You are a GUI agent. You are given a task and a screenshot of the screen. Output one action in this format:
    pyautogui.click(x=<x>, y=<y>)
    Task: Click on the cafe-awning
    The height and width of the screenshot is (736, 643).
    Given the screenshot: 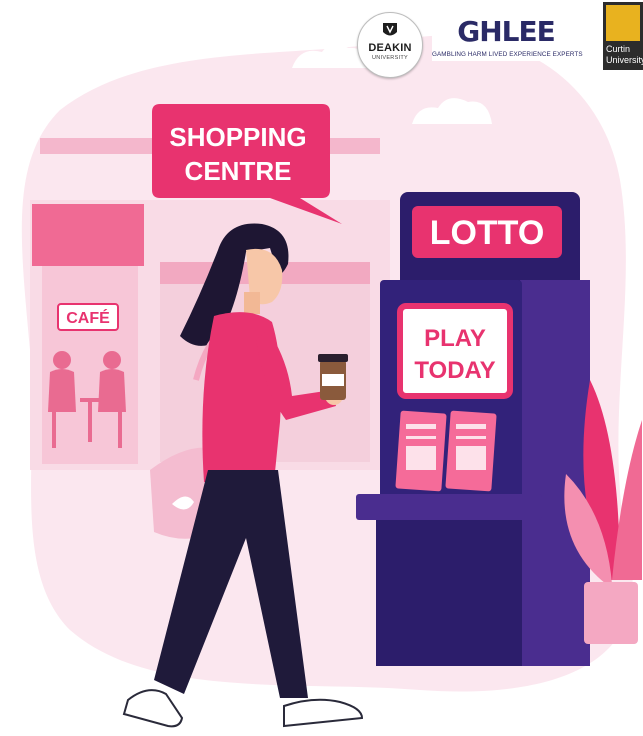 What is the action you would take?
    pyautogui.click(x=88, y=235)
    